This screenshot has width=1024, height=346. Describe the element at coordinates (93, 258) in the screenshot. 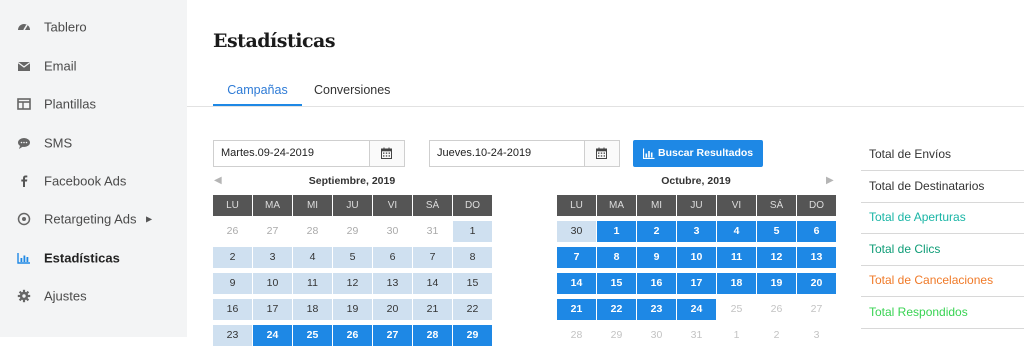

I see `sidebar-item-estadisticas: Estadísticas` at that location.